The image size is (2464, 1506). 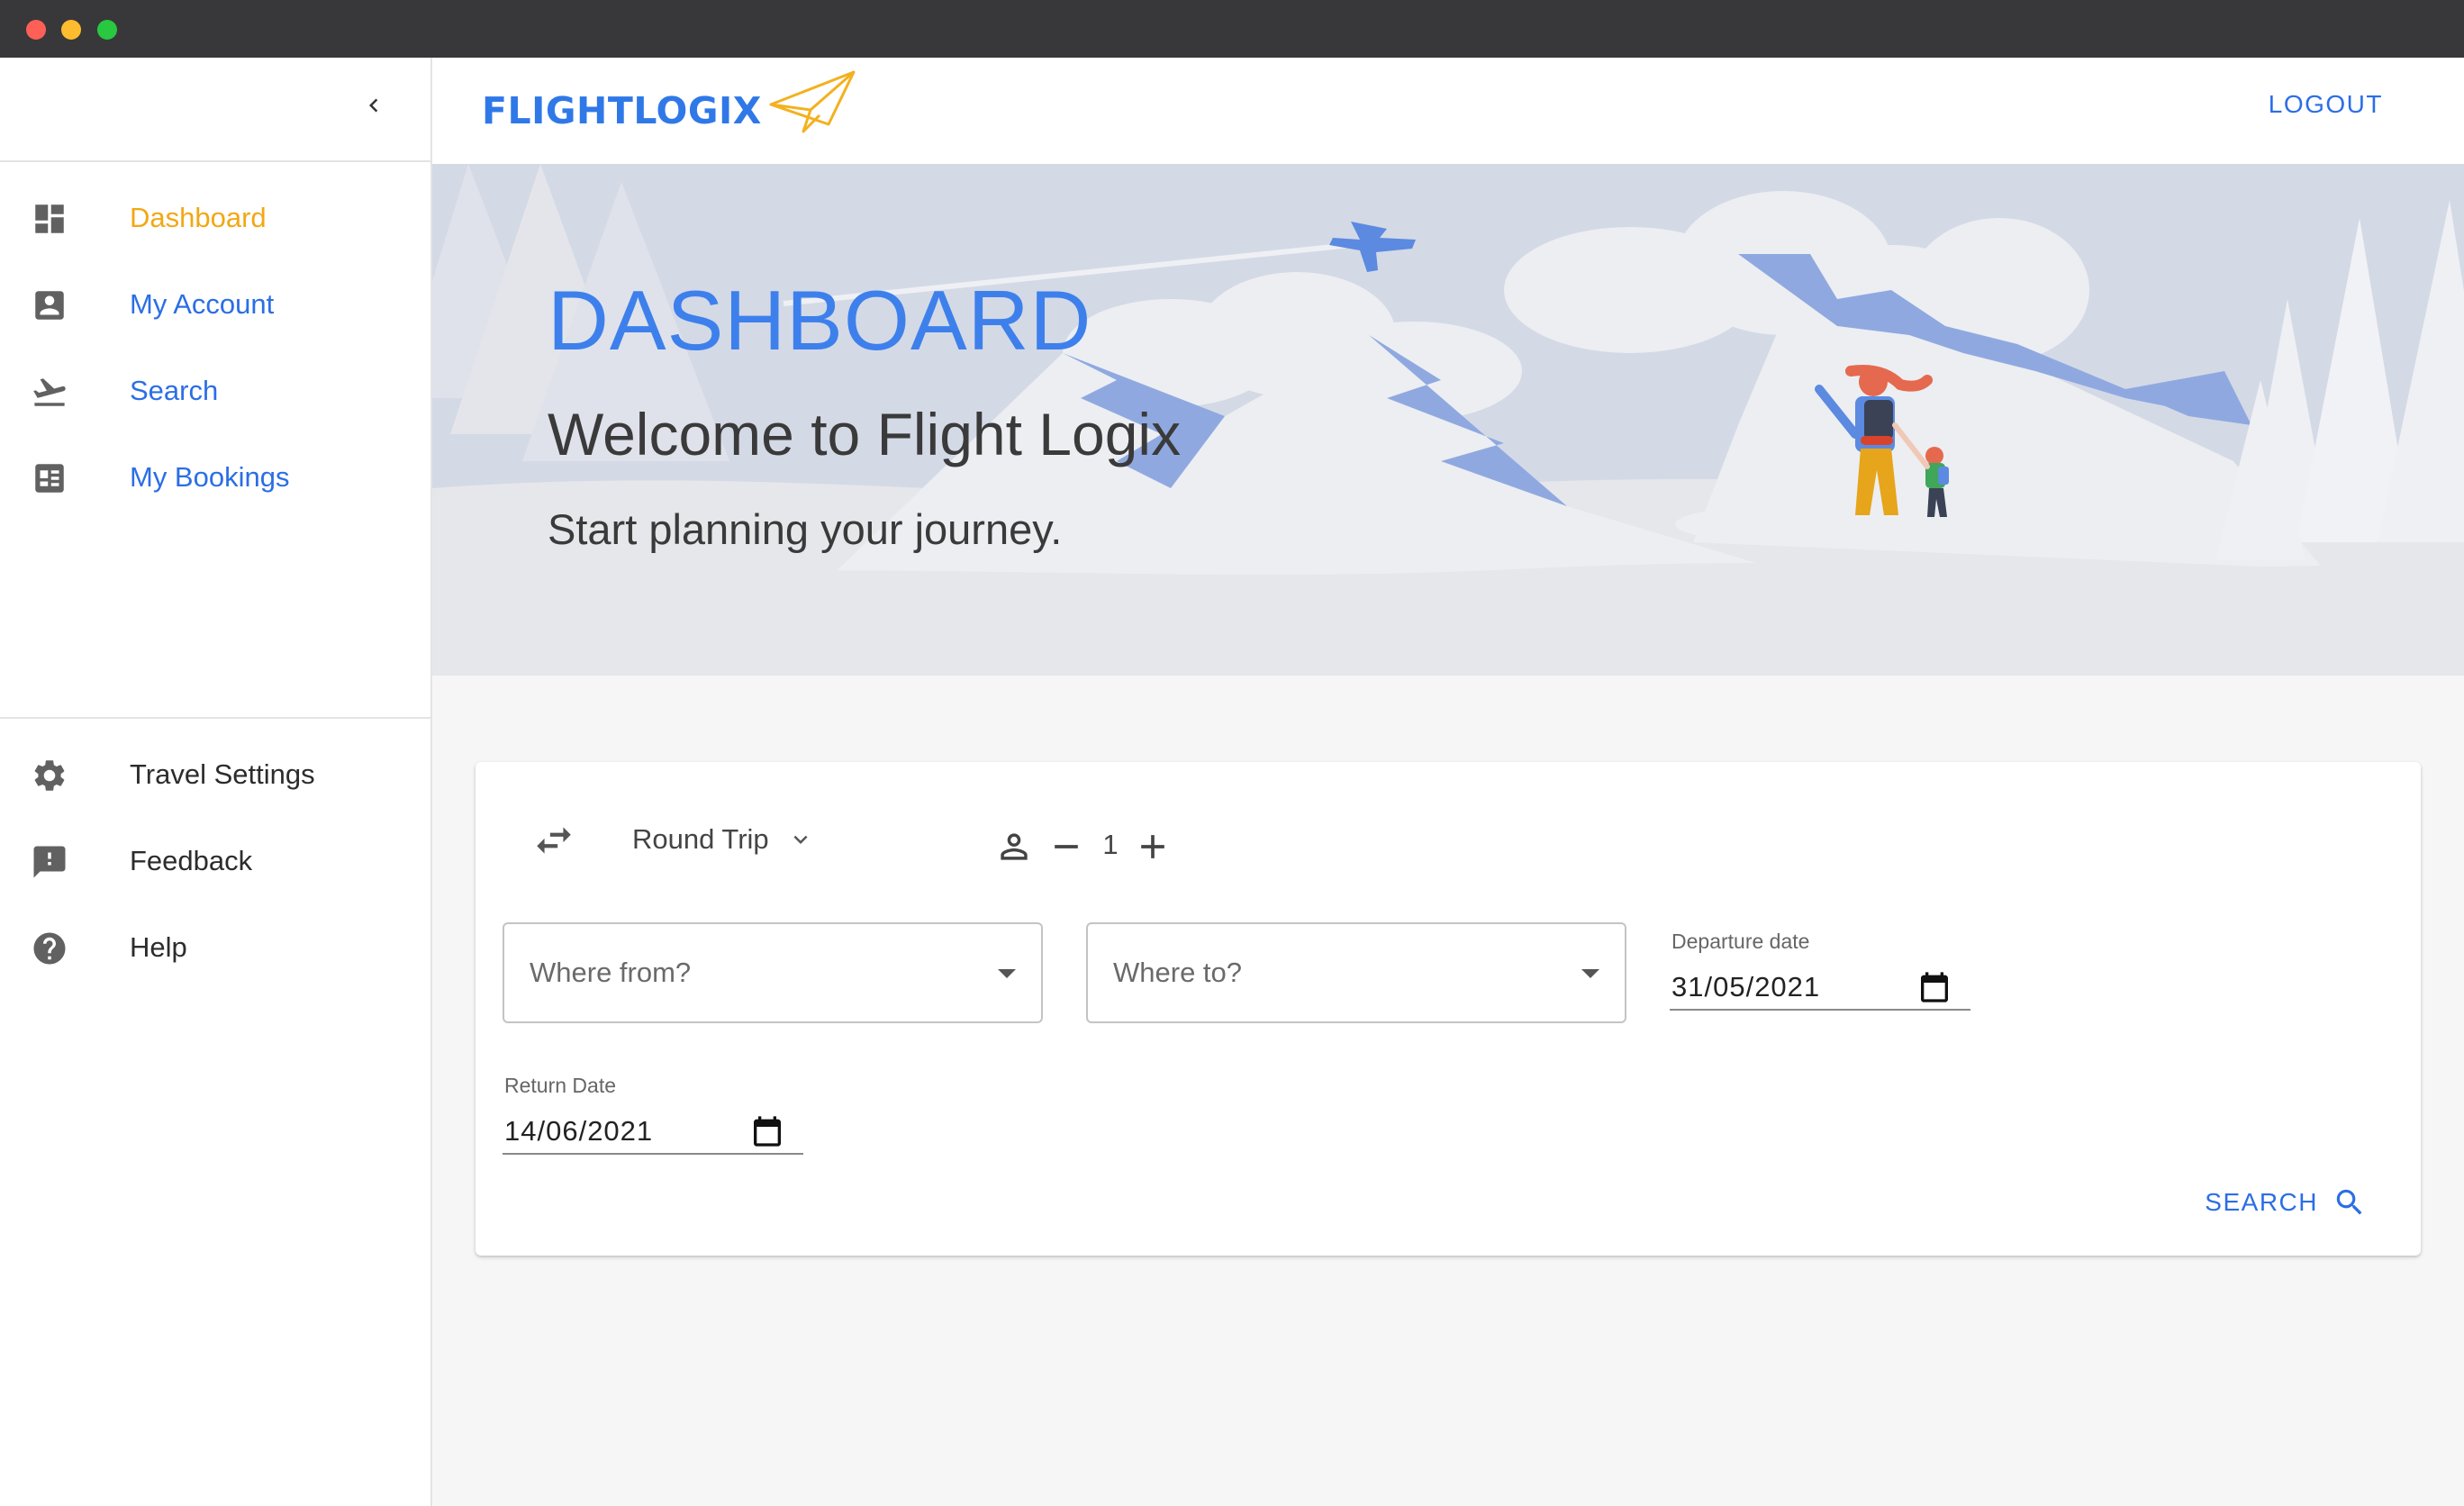 What do you see at coordinates (71, 30) in the screenshot?
I see `minimize-window-button` at bounding box center [71, 30].